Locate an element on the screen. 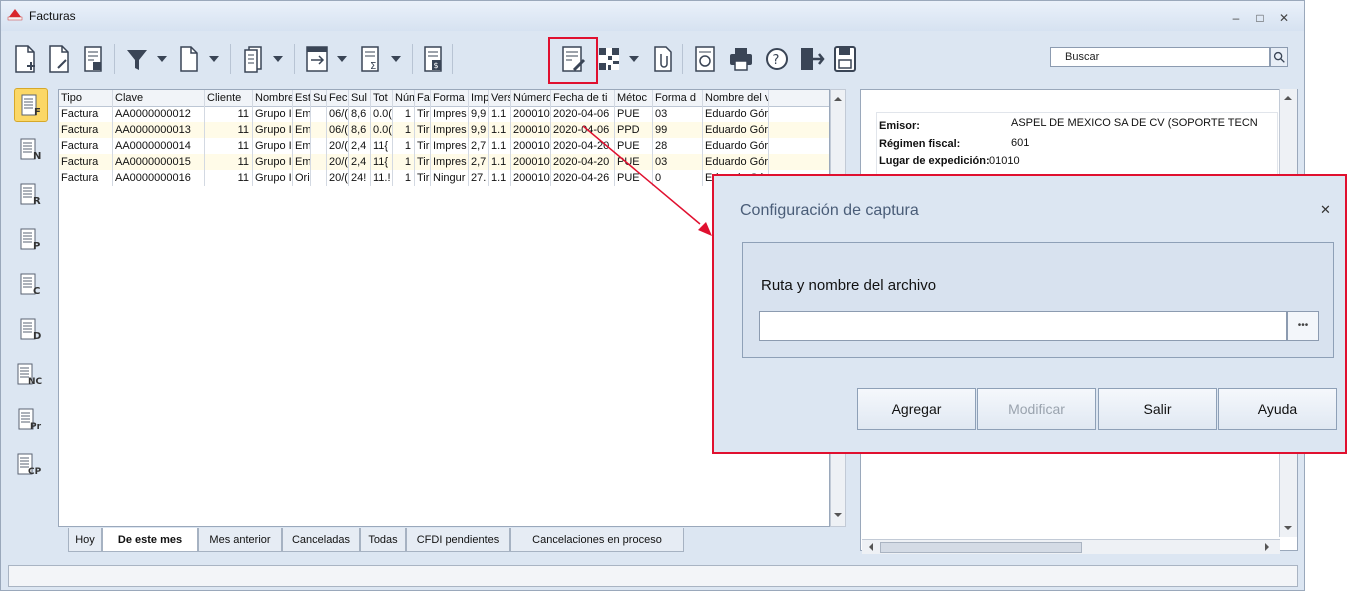 Image resolution: width=1348 pixels, height=591 pixels. column-header: Clave is located at coordinates (159, 98).